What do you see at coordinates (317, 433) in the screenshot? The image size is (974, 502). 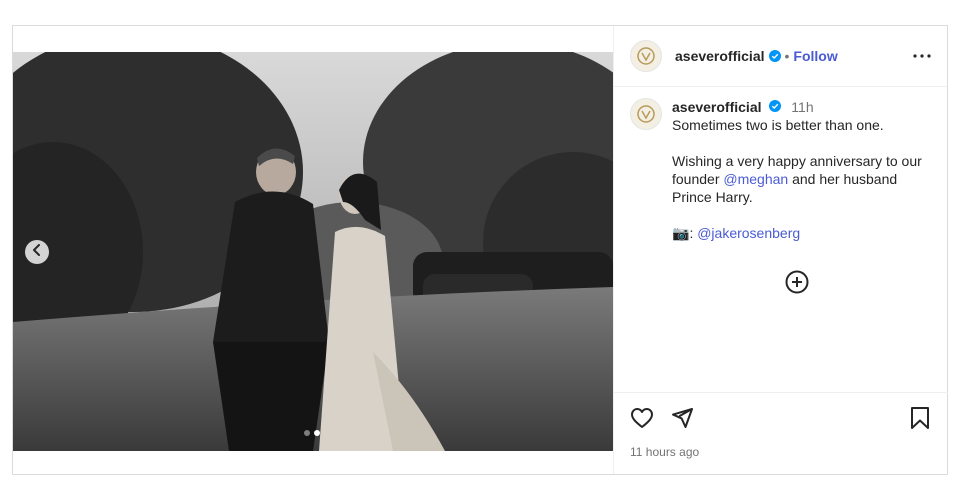 I see `carousel-dot-active` at bounding box center [317, 433].